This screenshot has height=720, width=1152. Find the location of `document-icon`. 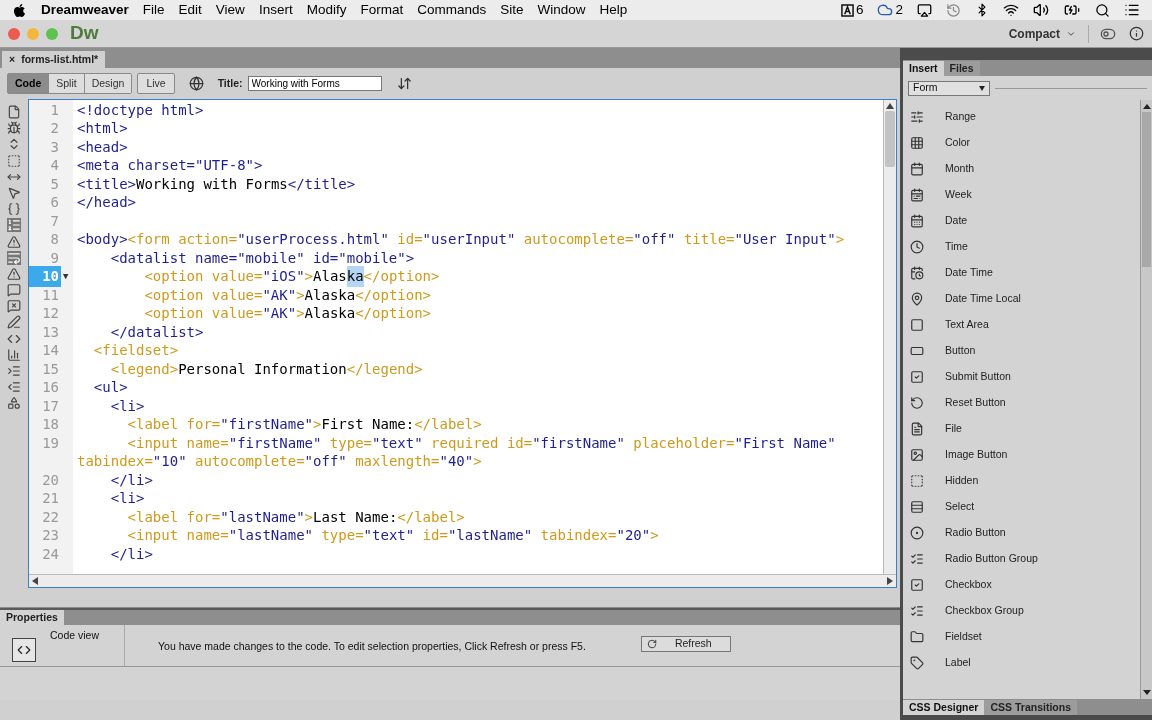

document-icon is located at coordinates (14, 112).